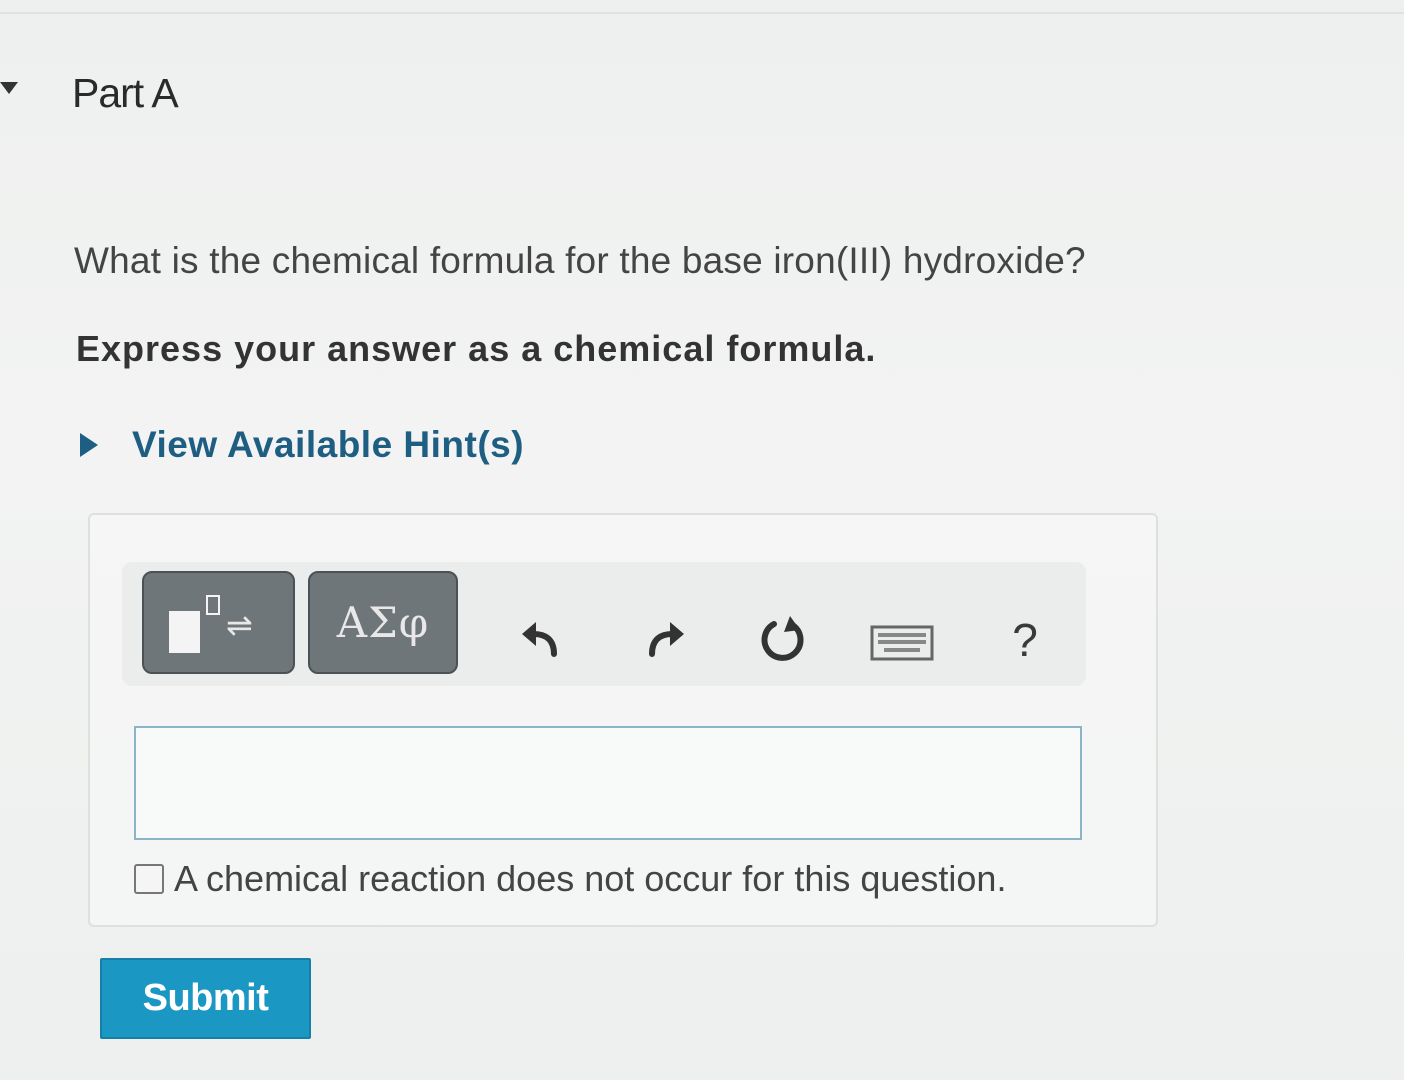 The height and width of the screenshot is (1080, 1404). What do you see at coordinates (9, 88) in the screenshot?
I see `collapse-arrow-icon` at bounding box center [9, 88].